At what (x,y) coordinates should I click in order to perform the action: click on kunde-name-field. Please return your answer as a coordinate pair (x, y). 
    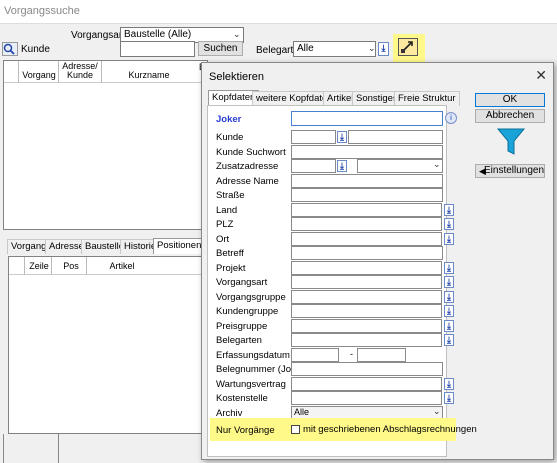
    Looking at the image, I should click on (395, 137).